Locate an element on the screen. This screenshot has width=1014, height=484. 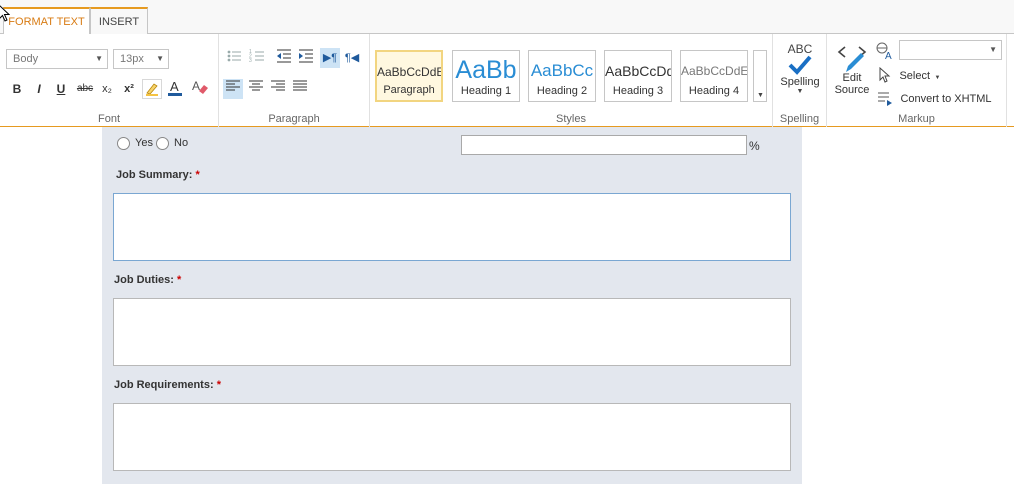
justify-icon is located at coordinates (300, 85).